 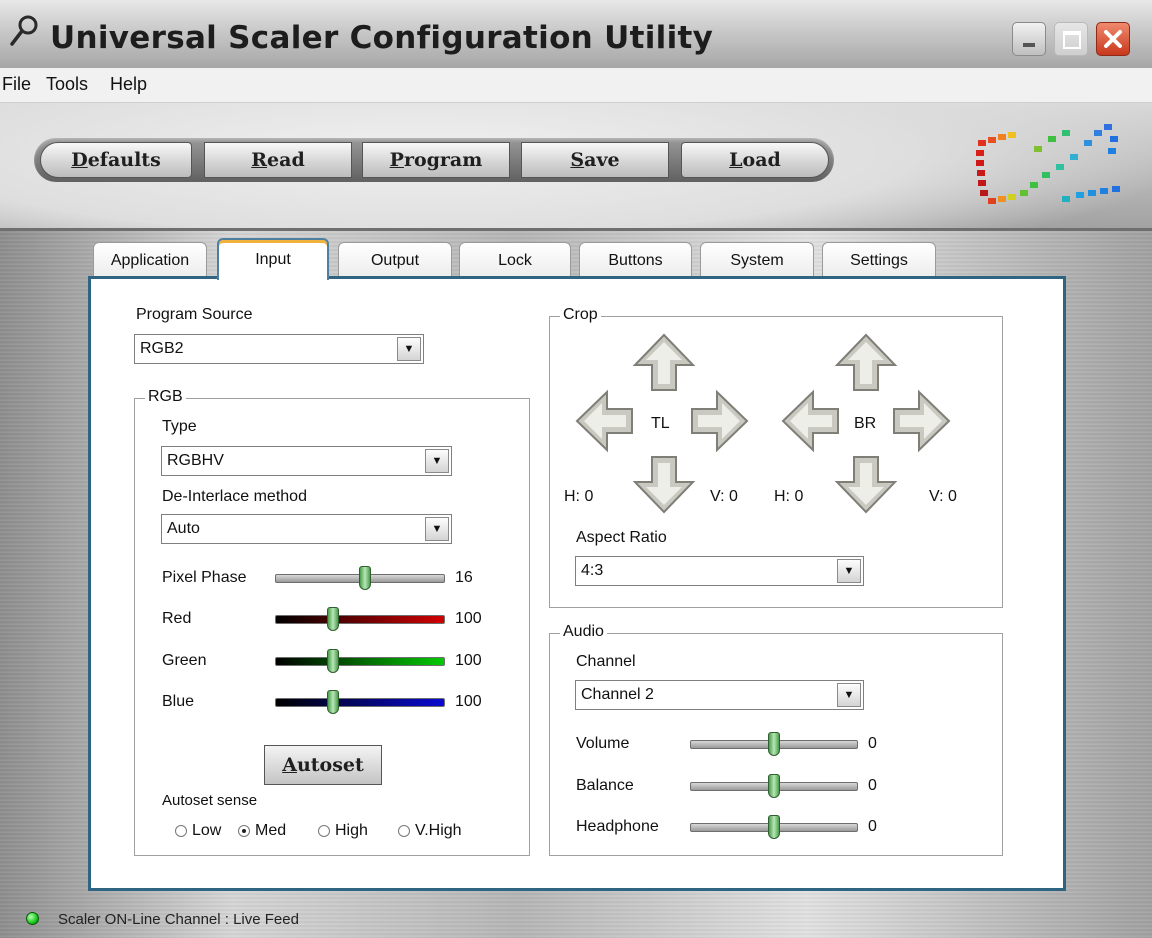 What do you see at coordinates (1071, 39) in the screenshot?
I see `maximize-button` at bounding box center [1071, 39].